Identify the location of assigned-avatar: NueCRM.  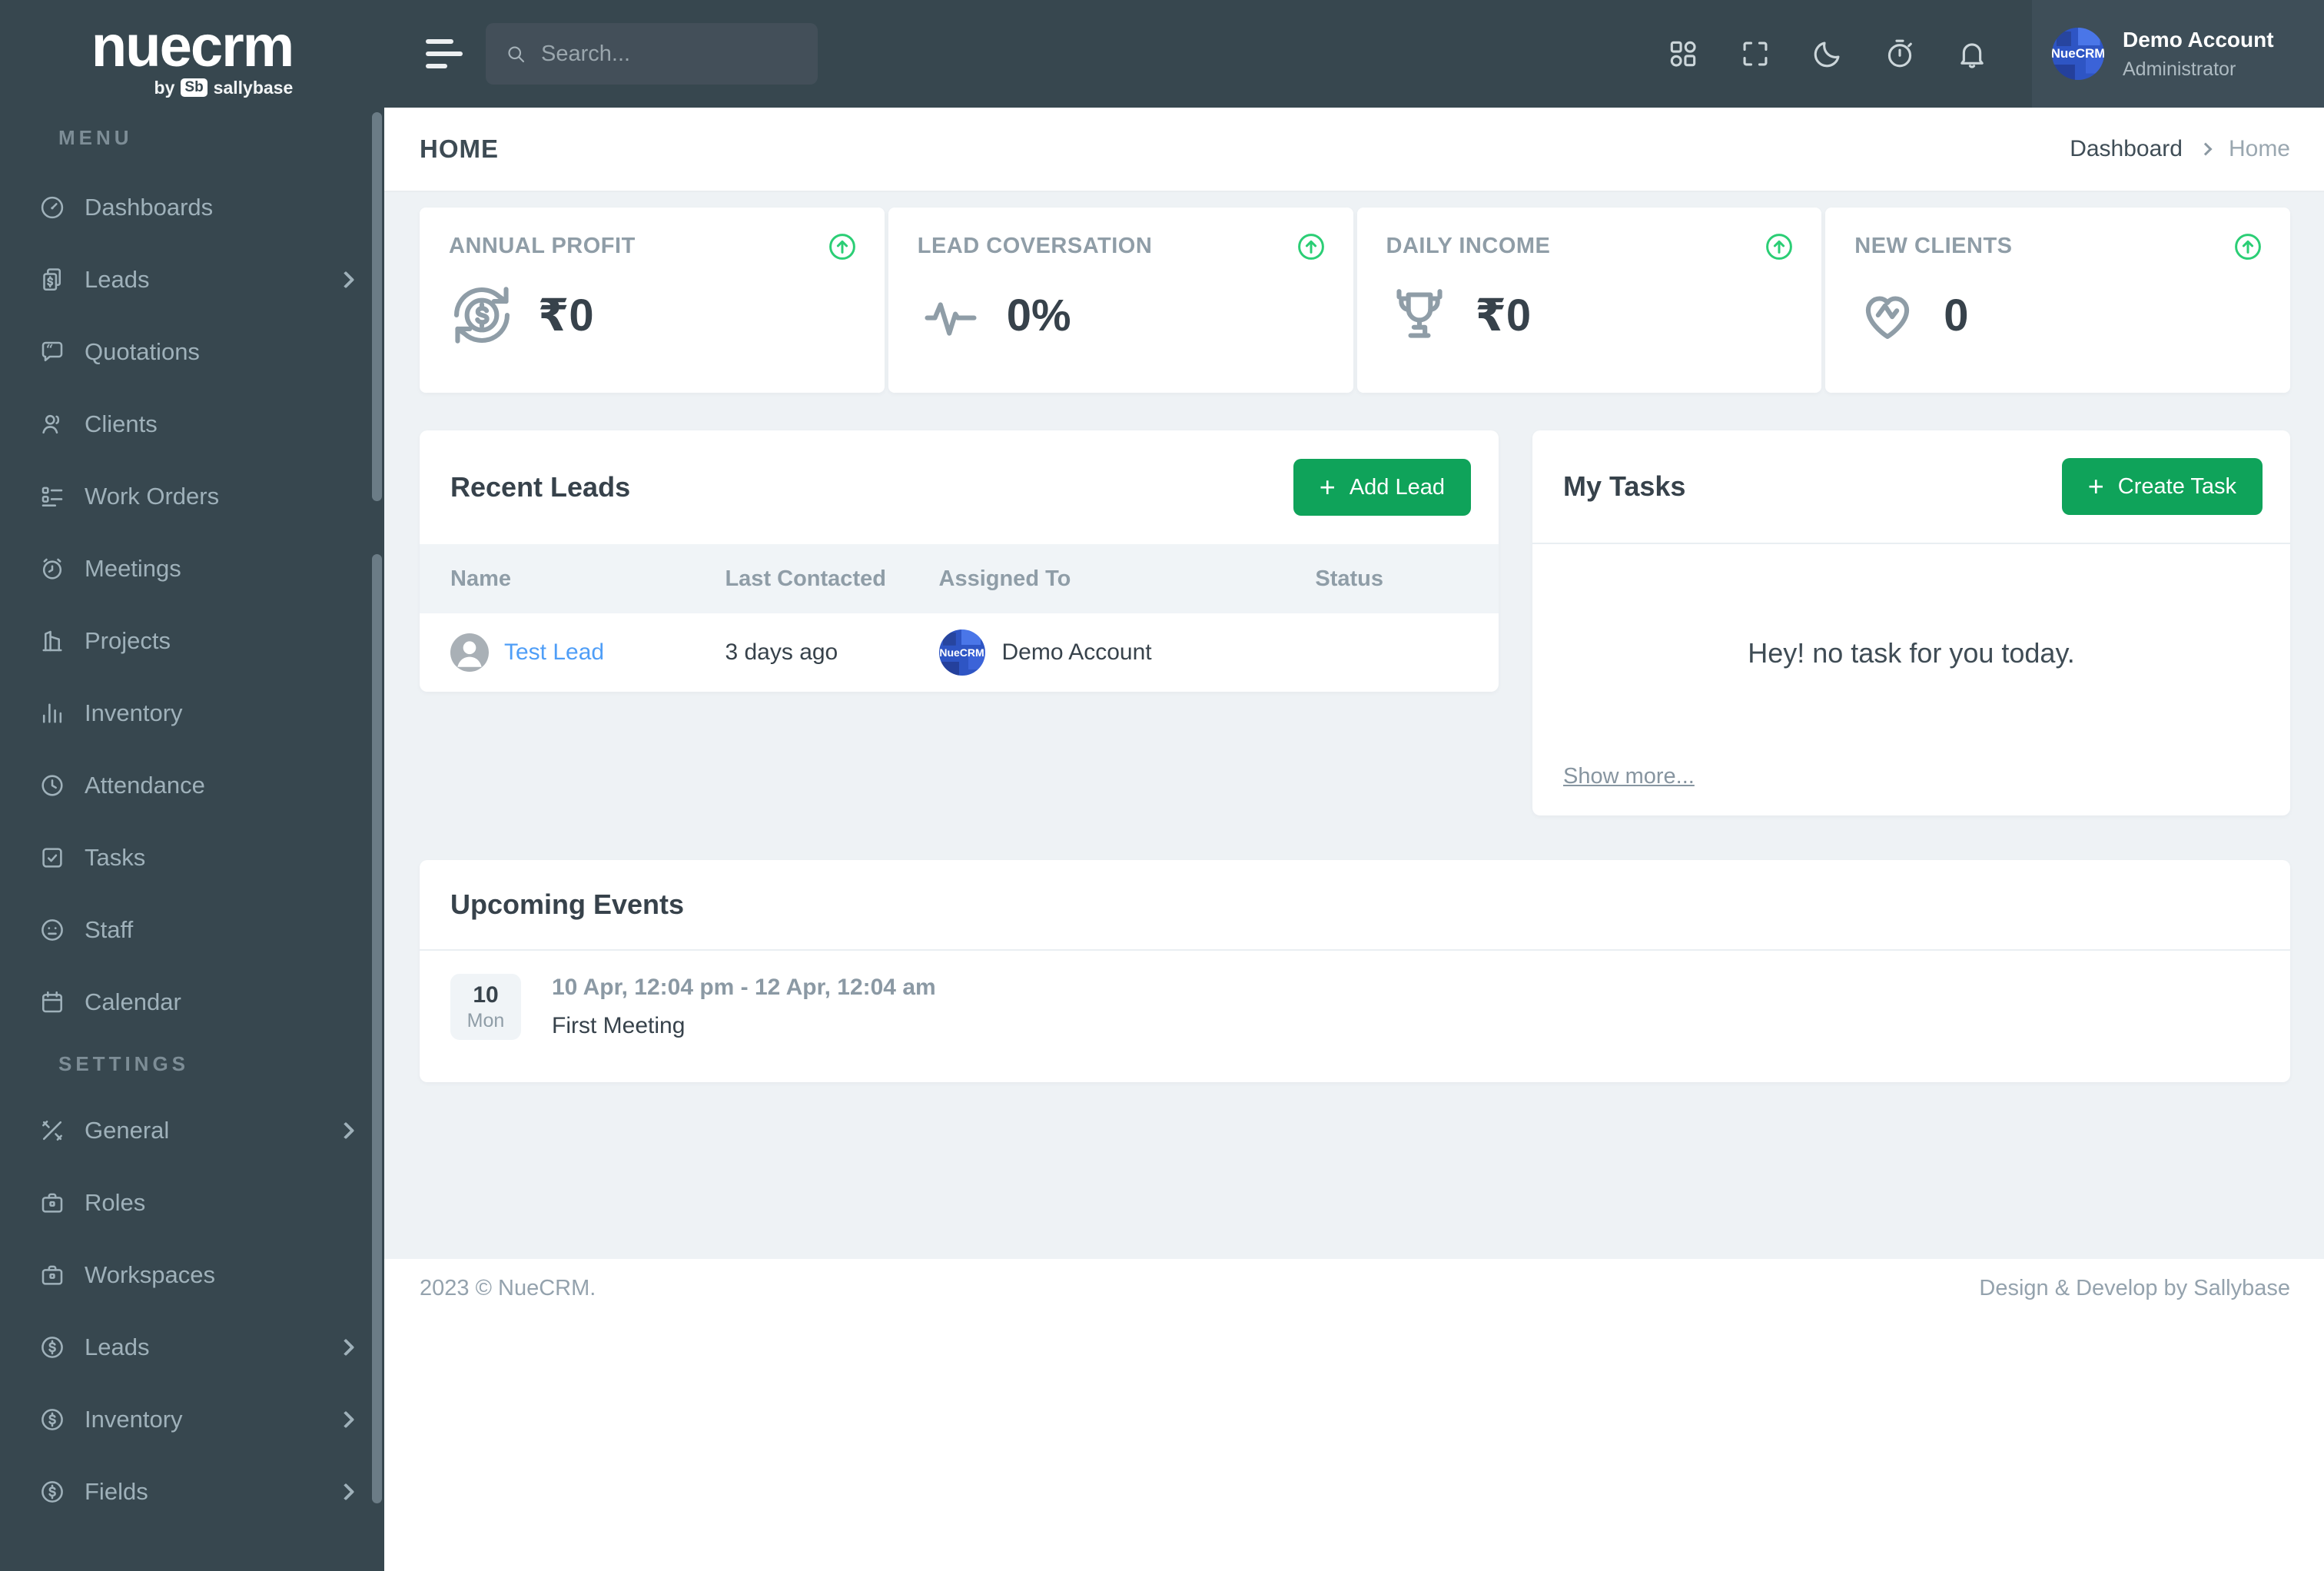
(961, 653).